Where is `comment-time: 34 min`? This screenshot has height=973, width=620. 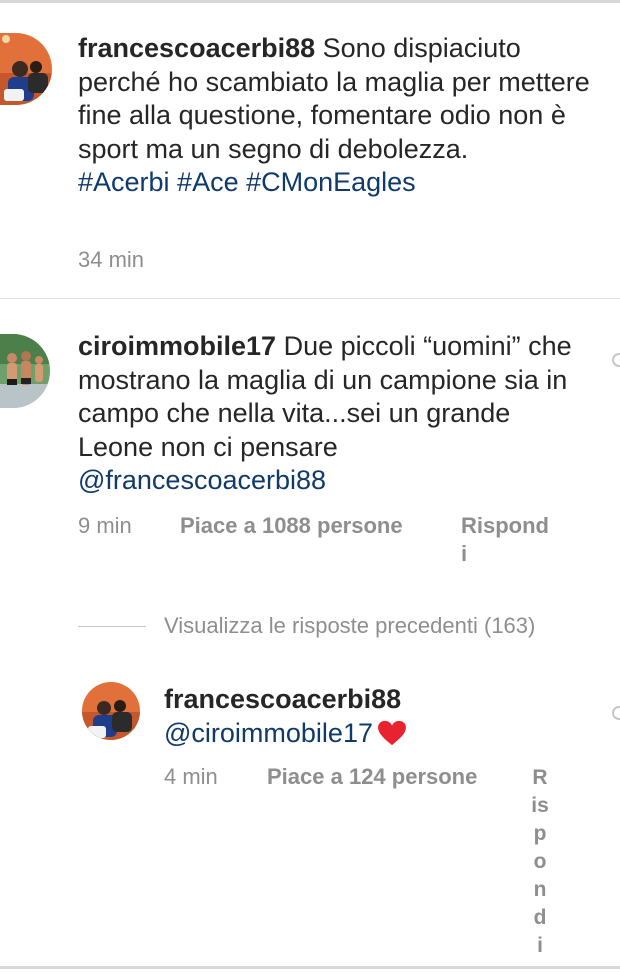 comment-time: 34 min is located at coordinates (111, 259).